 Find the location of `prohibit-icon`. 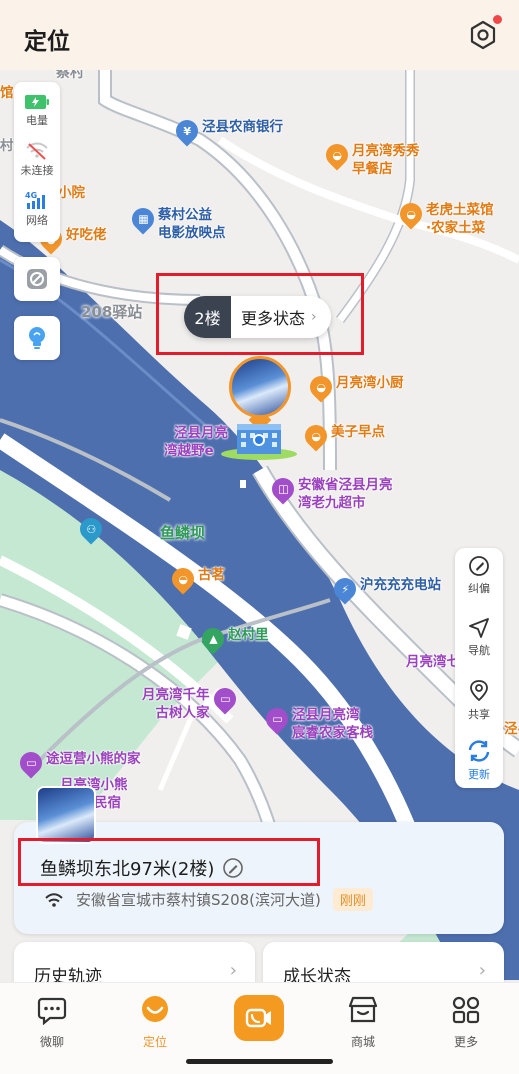

prohibit-icon is located at coordinates (37, 279).